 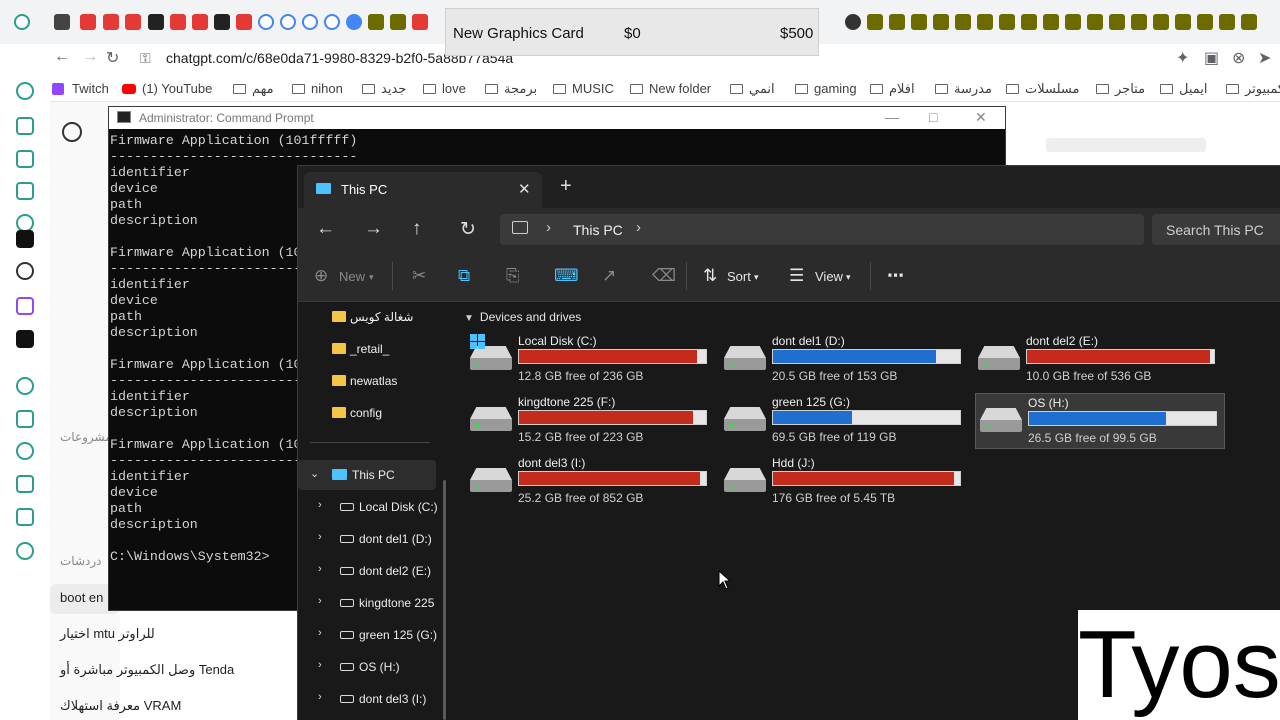 What do you see at coordinates (826, 88) in the screenshot?
I see `bookmark-folder: gaming` at bounding box center [826, 88].